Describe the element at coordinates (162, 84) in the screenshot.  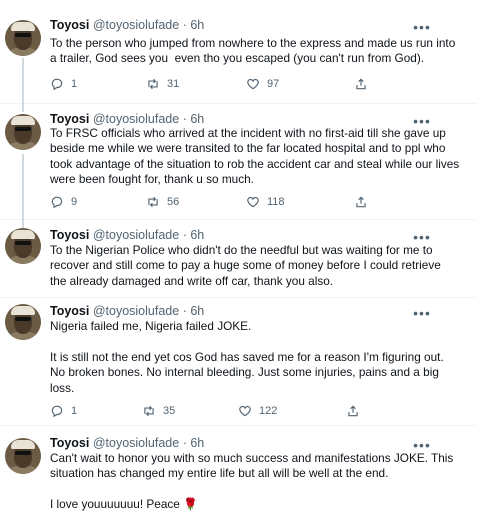
I see `retweet-button: 31` at that location.